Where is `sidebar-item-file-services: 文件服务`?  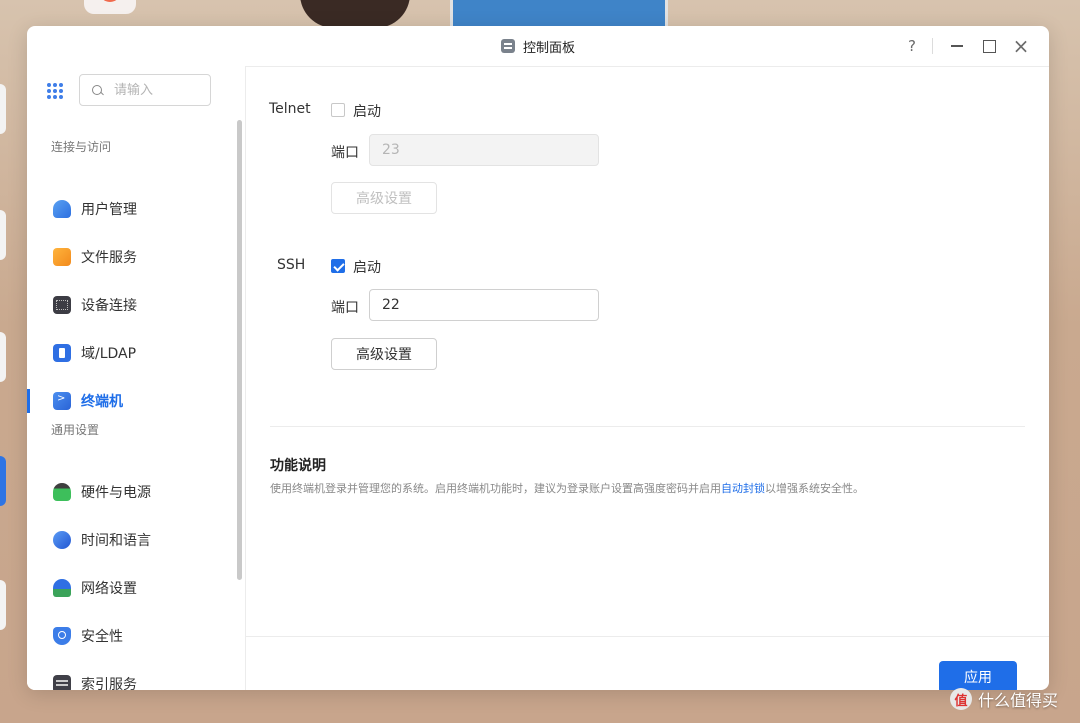
sidebar-item-file-services: 文件服务 is located at coordinates (132, 257).